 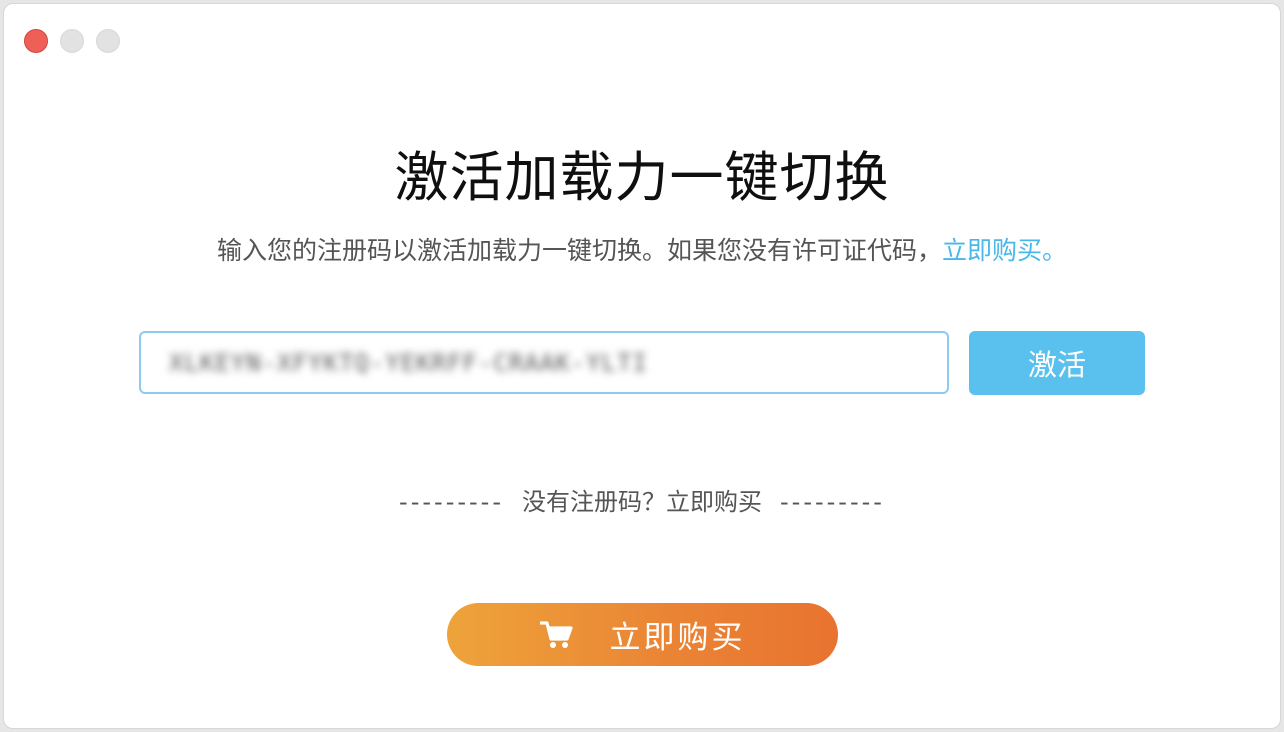 I want to click on buy-now-button: 立即购买, so click(x=642, y=634).